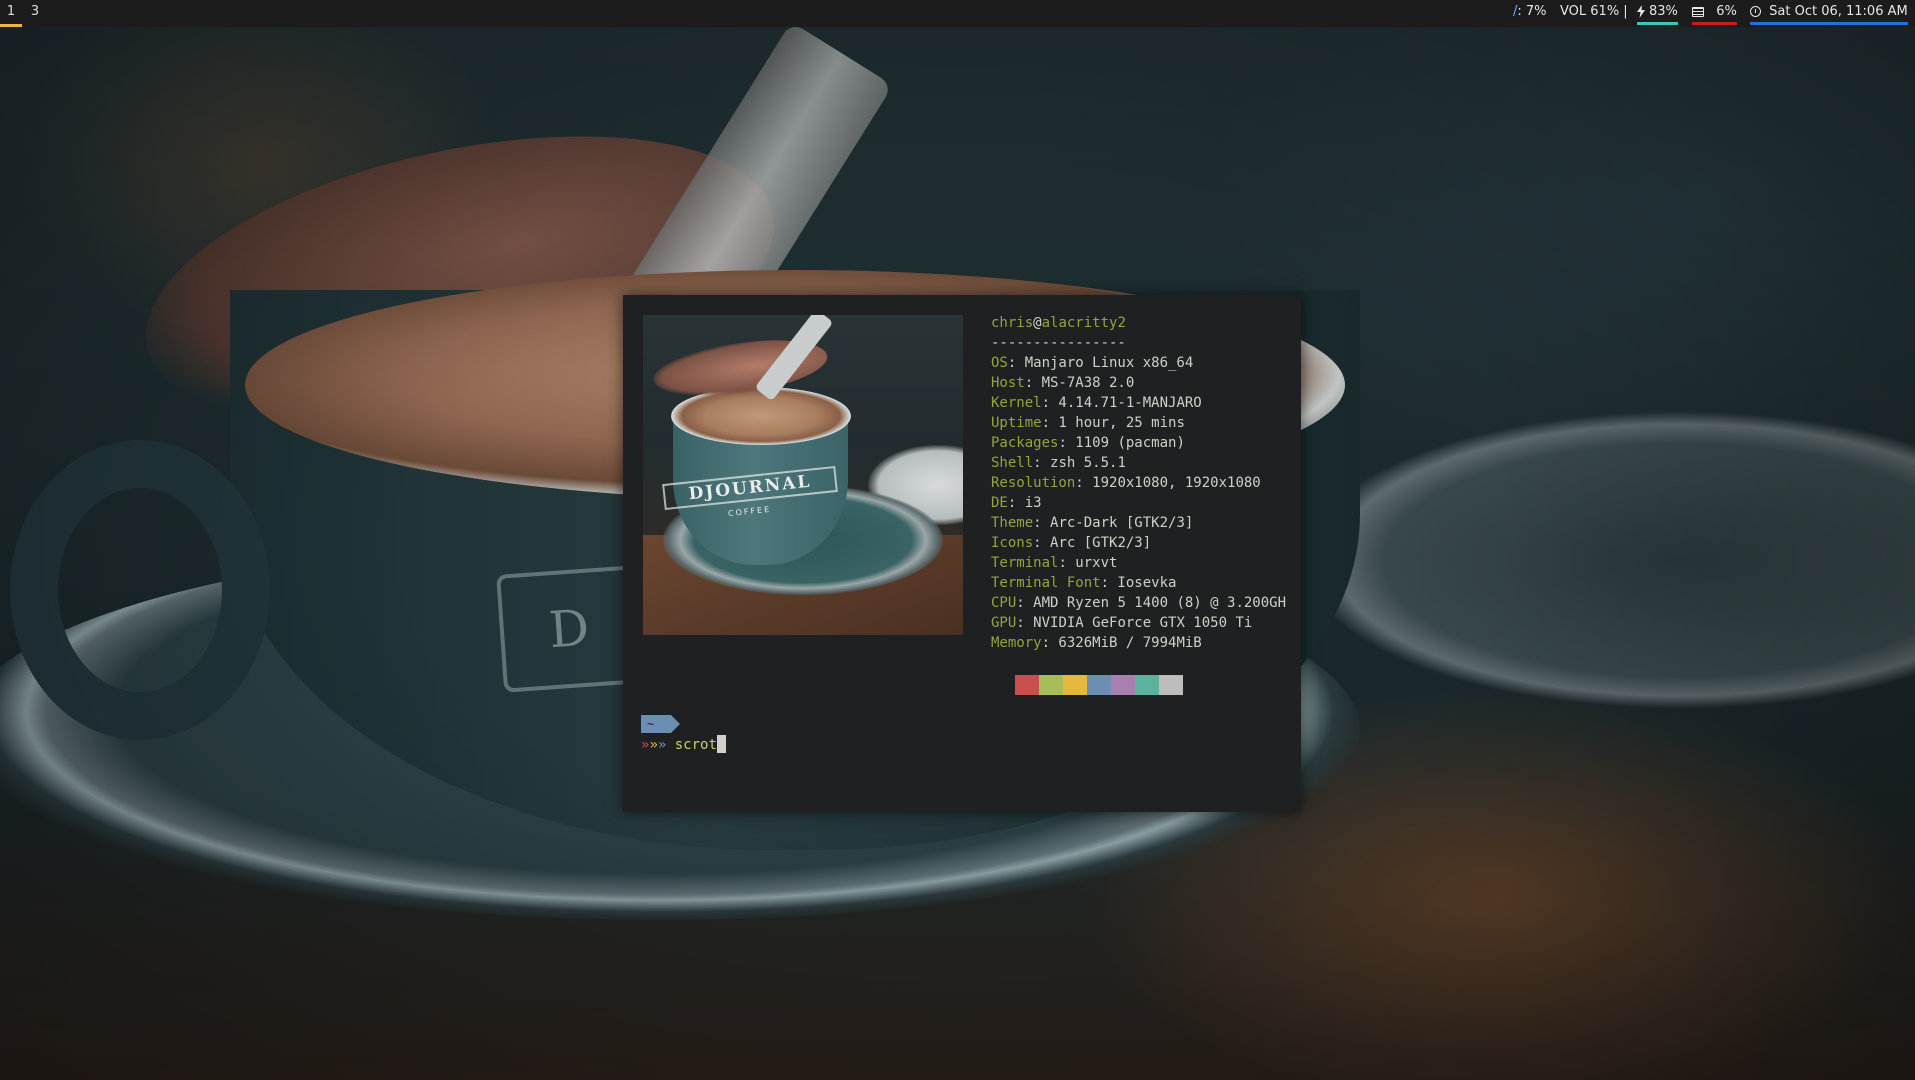  Describe the element at coordinates (1016, 403) in the screenshot. I see `info-key: Kernel` at that location.